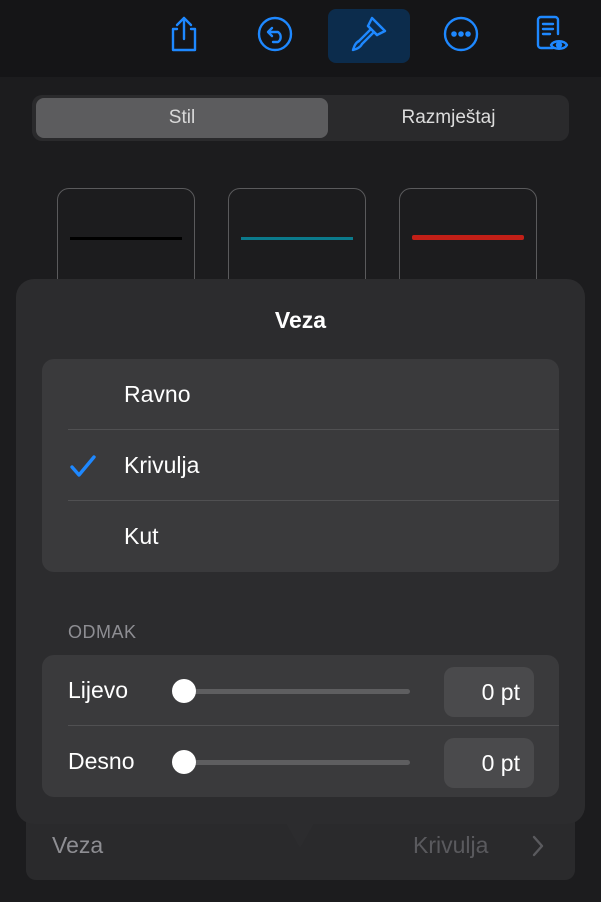 The width and height of the screenshot is (601, 902). Describe the element at coordinates (451, 845) in the screenshot. I see `connection-row-value: Krivulja` at that location.